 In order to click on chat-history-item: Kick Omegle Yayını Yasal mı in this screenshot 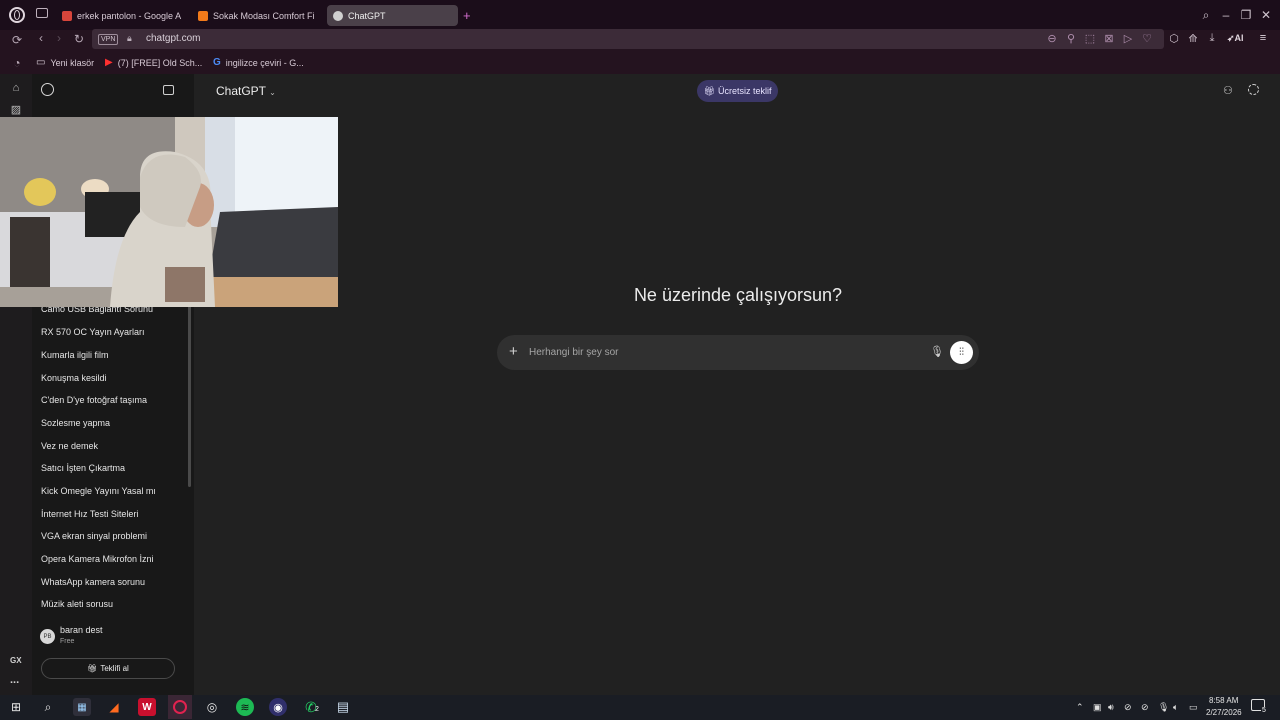, I will do `click(98, 491)`.